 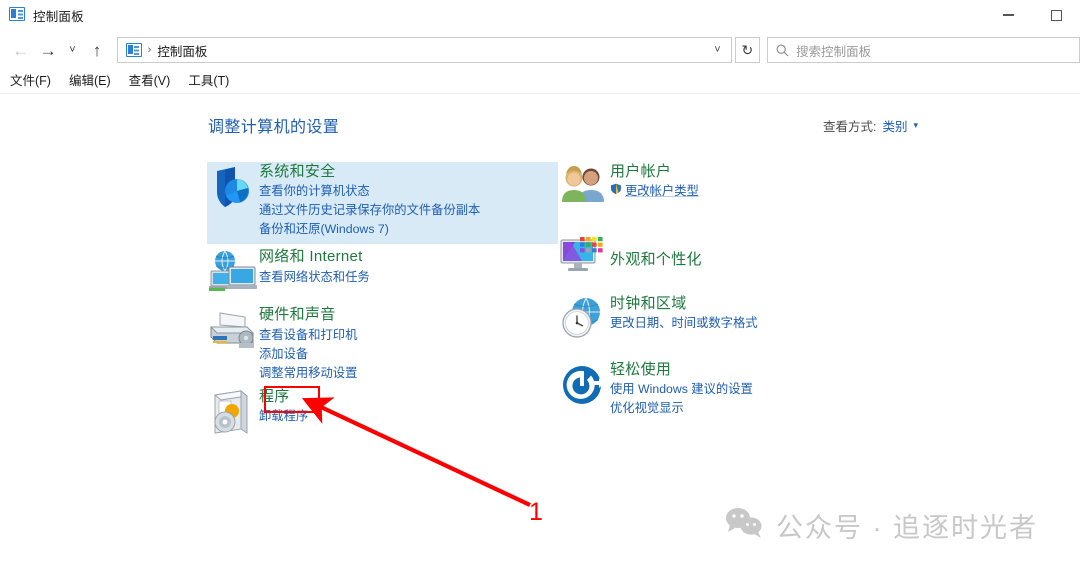 I want to click on category-link: 添加设备, so click(x=283, y=354).